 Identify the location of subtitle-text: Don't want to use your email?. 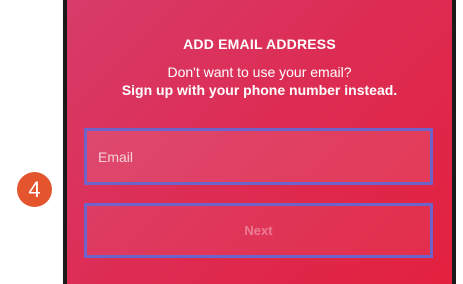
(259, 72).